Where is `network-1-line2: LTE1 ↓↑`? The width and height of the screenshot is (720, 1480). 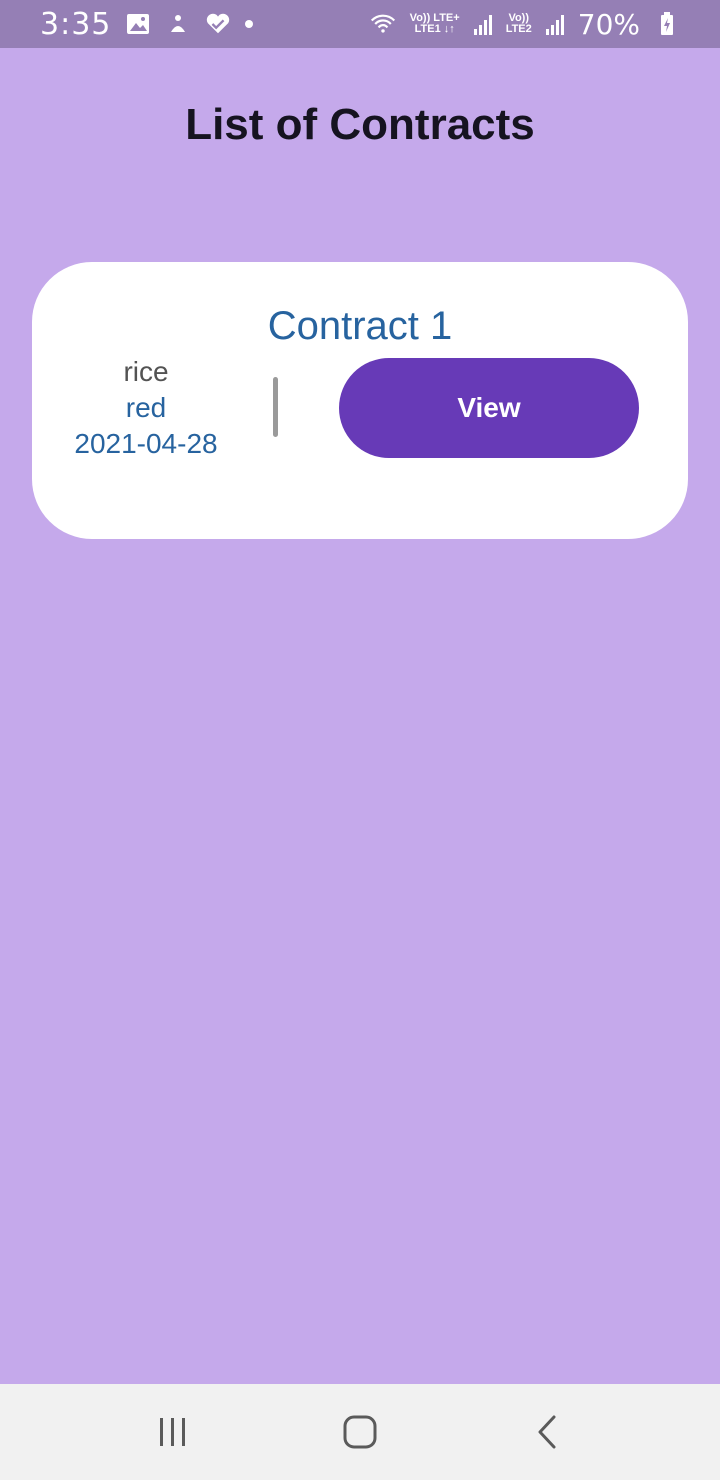 network-1-line2: LTE1 ↓↑ is located at coordinates (434, 29).